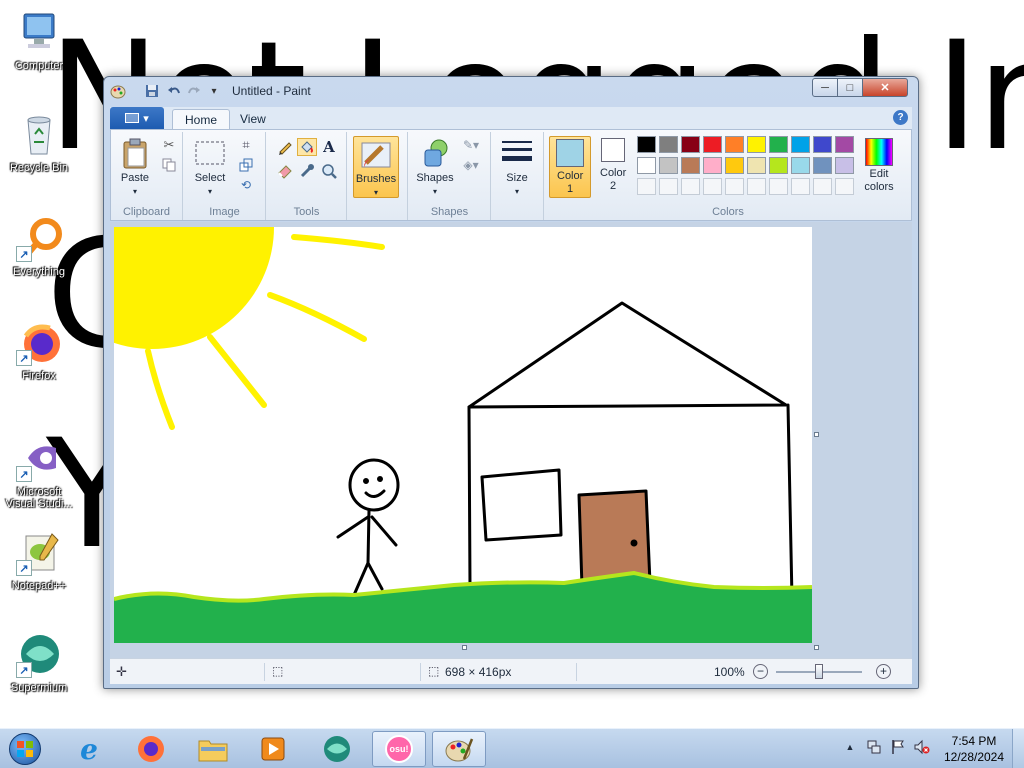 This screenshot has width=1024, height=768. I want to click on clock-date: 12/28/2024, so click(974, 757).